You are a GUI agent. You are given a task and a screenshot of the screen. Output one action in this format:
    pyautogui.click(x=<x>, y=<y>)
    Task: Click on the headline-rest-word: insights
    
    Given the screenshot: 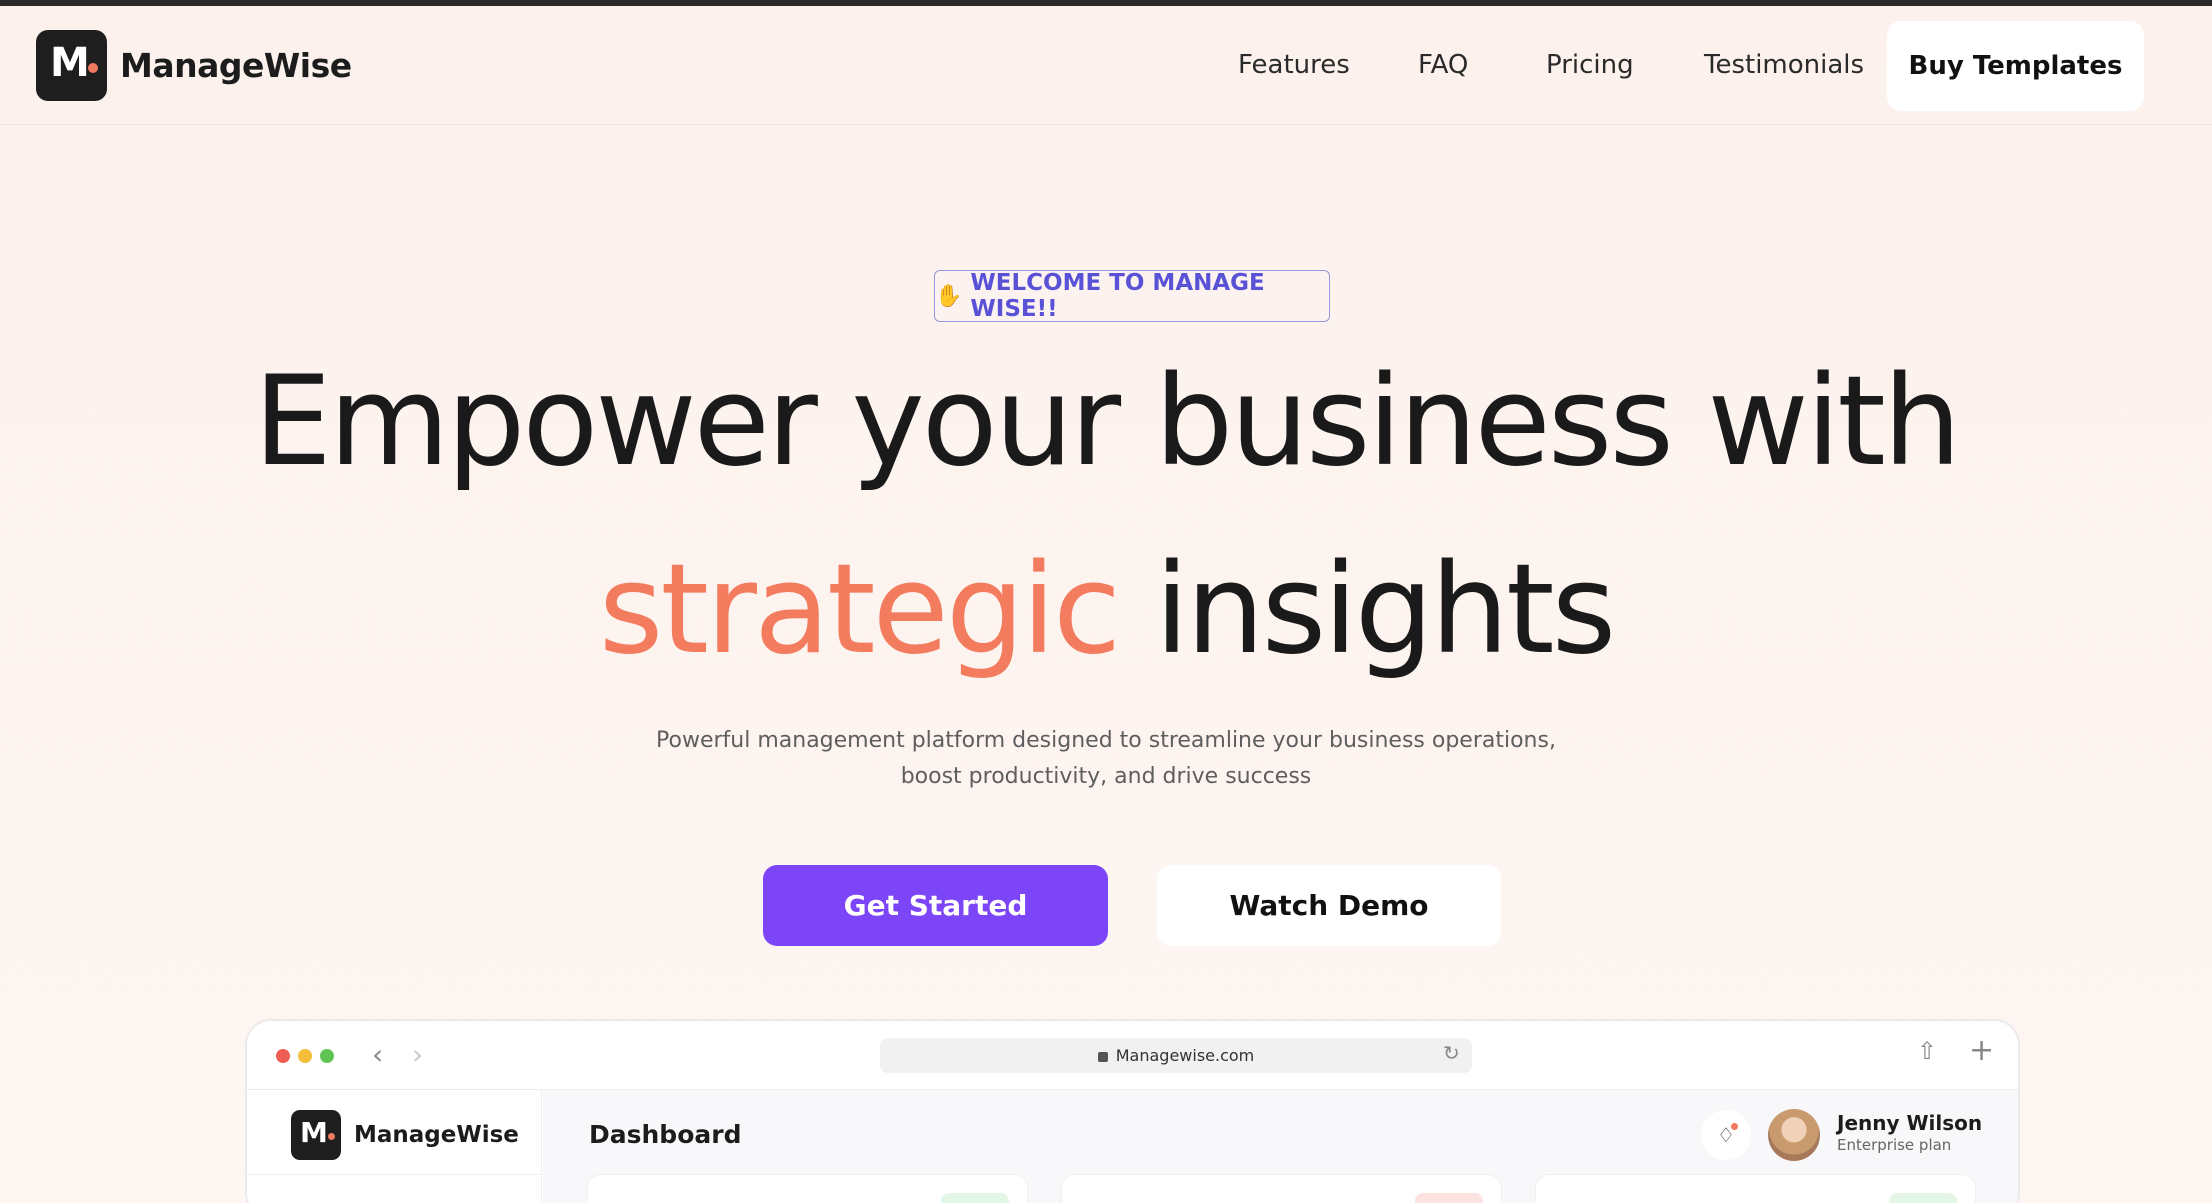 What is the action you would take?
    pyautogui.click(x=1385, y=610)
    